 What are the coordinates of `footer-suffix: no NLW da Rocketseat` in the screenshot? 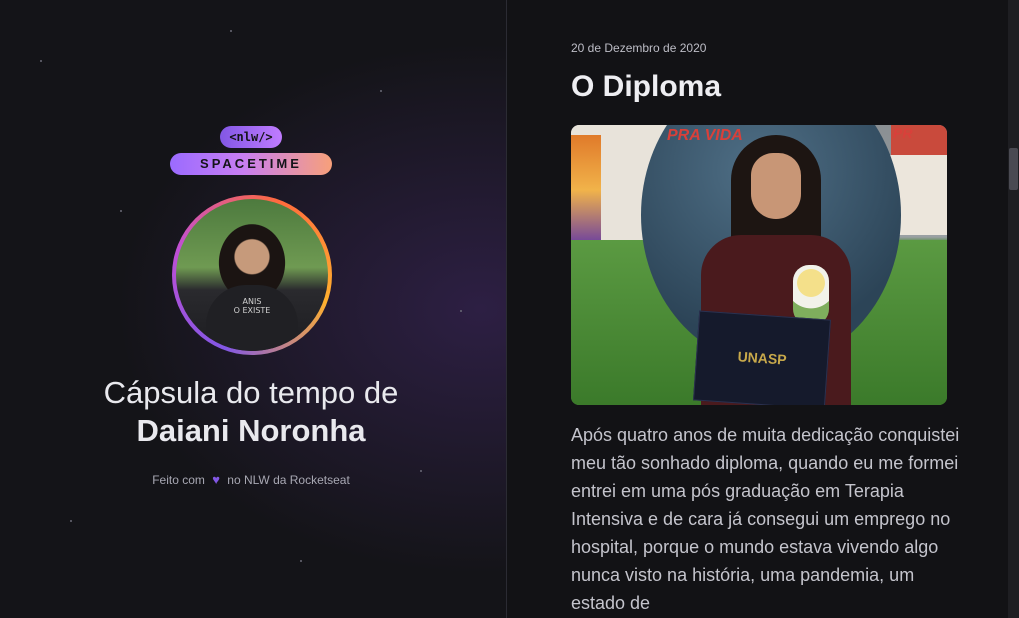 It's located at (288, 480).